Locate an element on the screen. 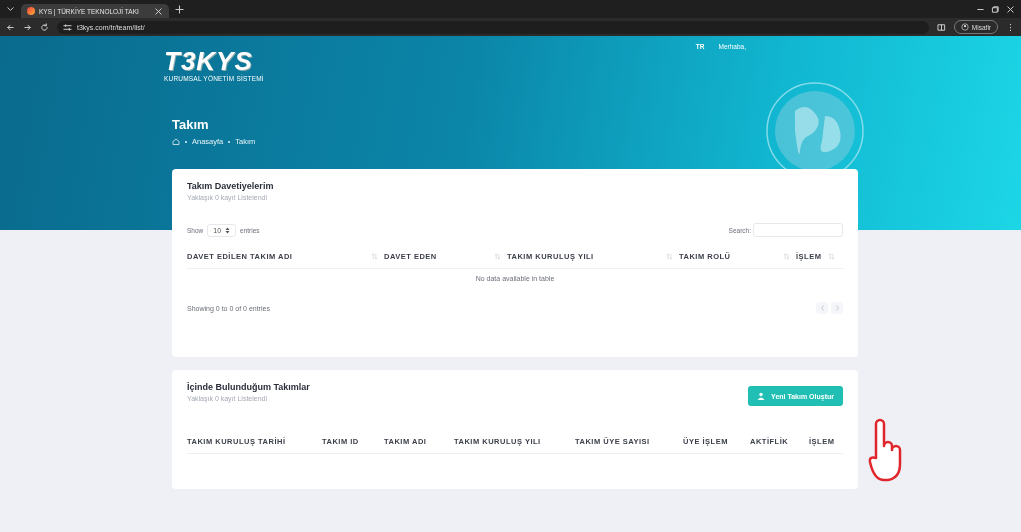 The width and height of the screenshot is (1021, 532). user-icon is located at coordinates (761, 396).